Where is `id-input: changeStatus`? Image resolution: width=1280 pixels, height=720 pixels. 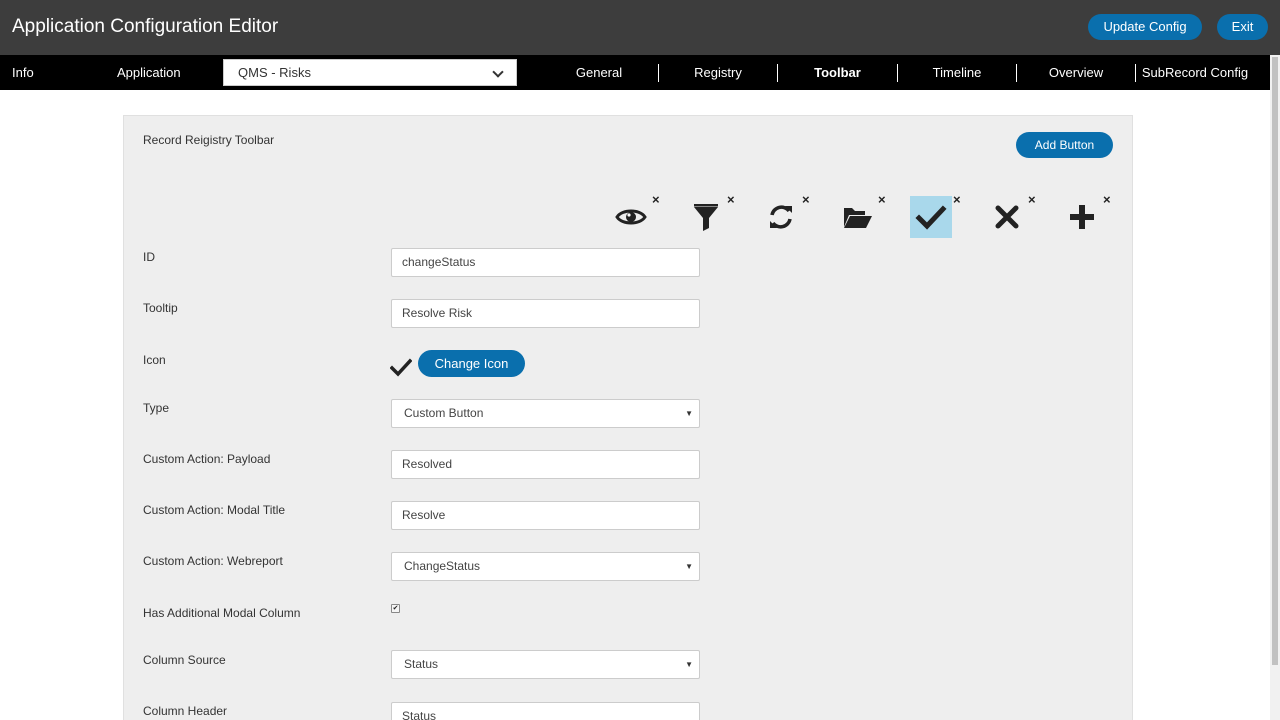 id-input: changeStatus is located at coordinates (545, 262).